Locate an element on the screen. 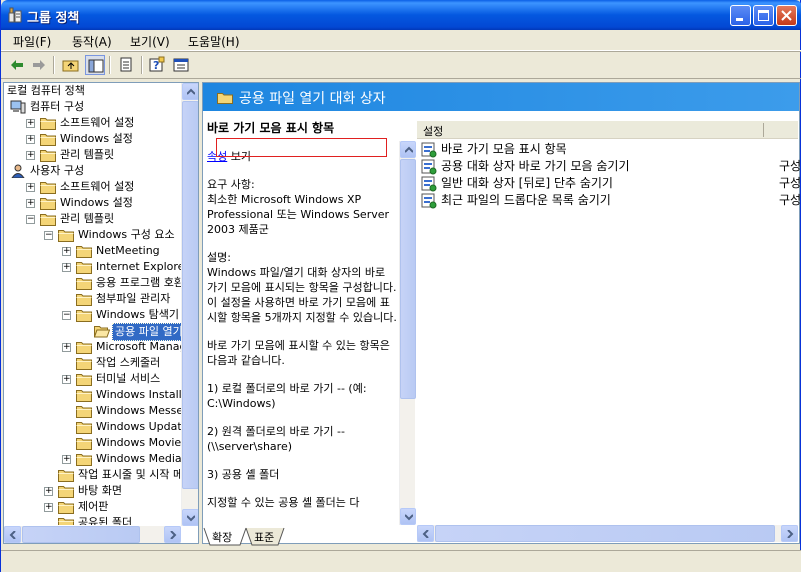 This screenshot has height=572, width=801. requirements-label: 요구 사항: is located at coordinates (231, 184).